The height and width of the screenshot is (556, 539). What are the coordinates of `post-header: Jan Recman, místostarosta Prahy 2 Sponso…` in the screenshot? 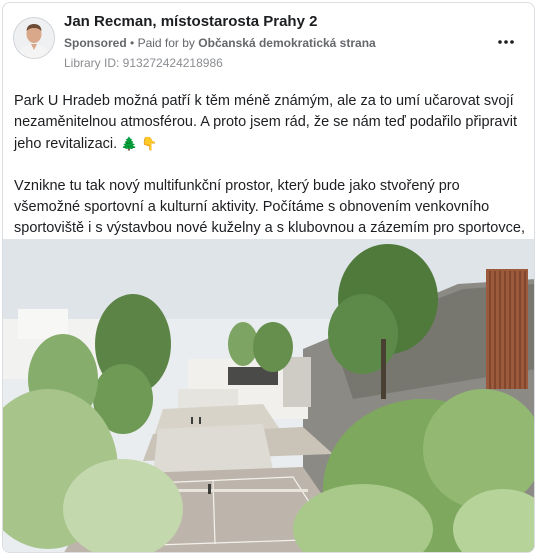 It's located at (268, 42).